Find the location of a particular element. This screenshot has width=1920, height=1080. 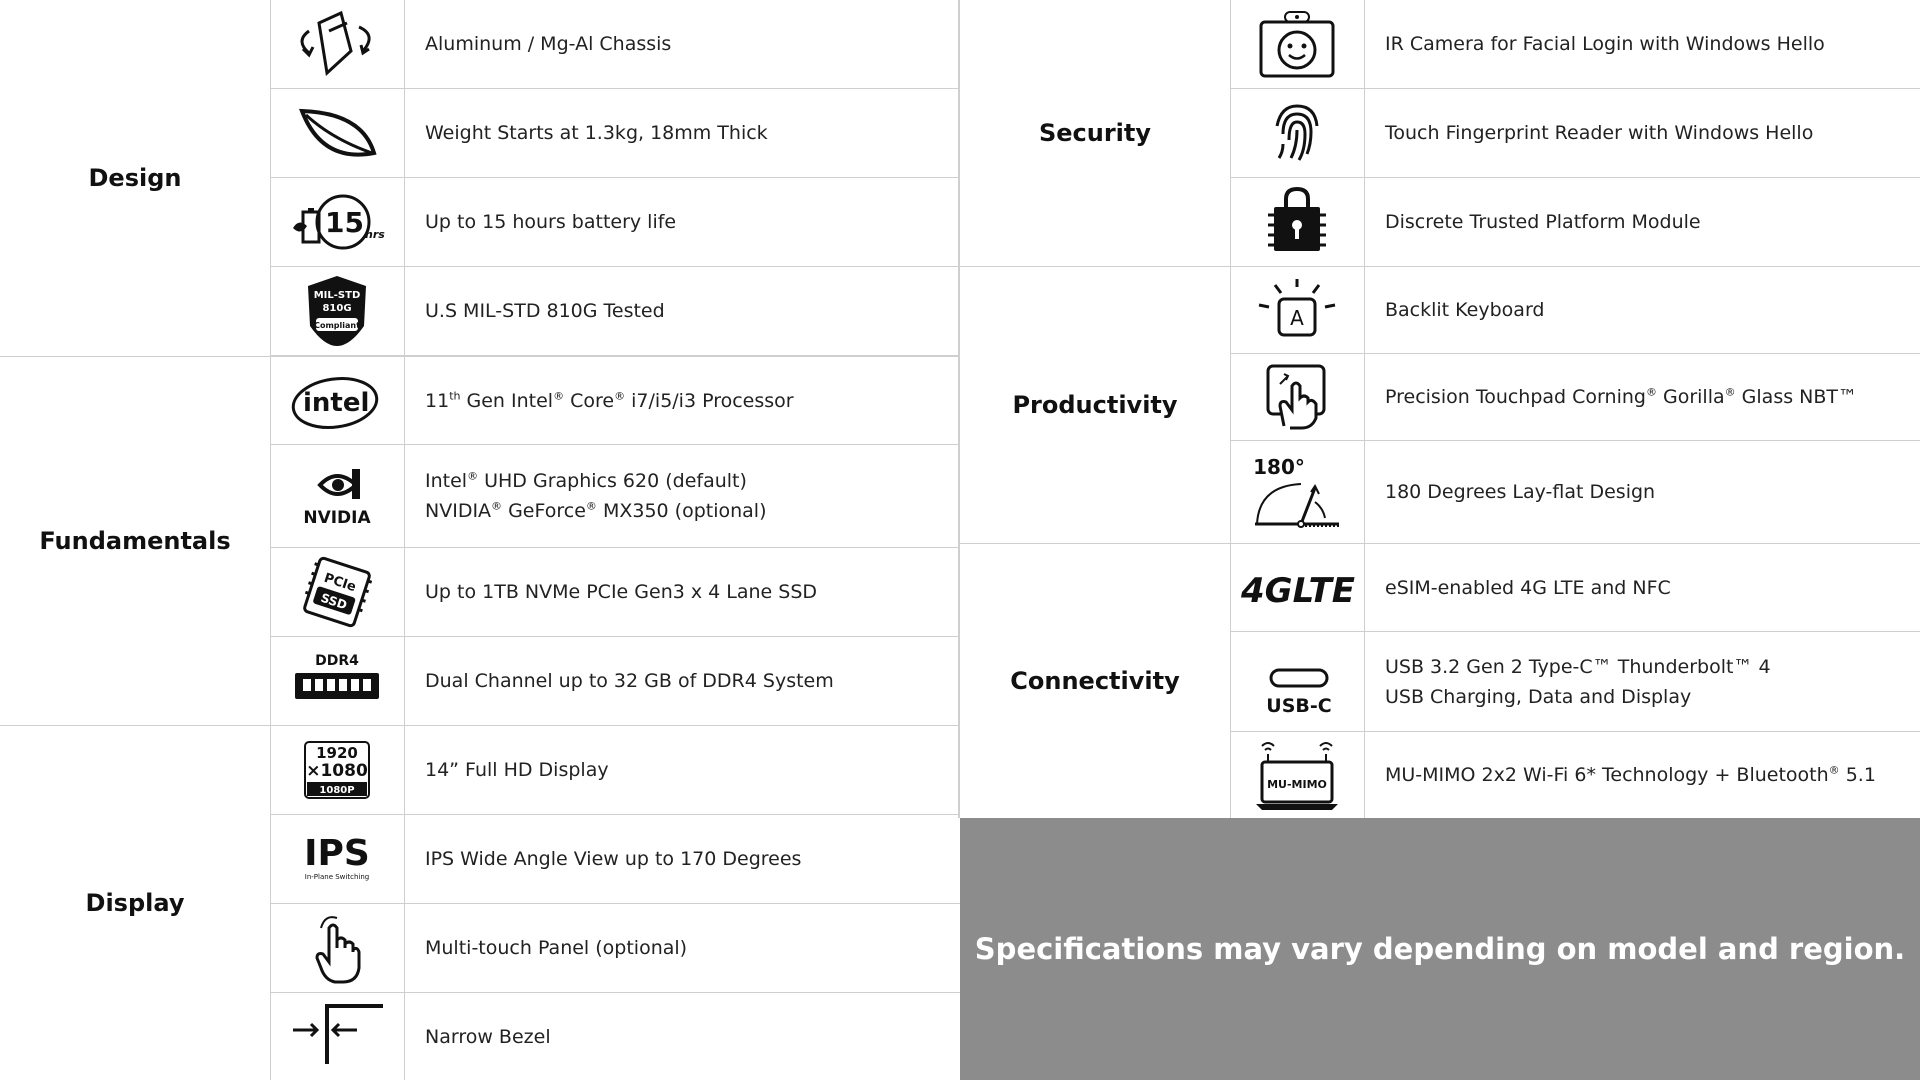

spec-row-layflat: 180° 180 Degrees Lay-flat Design is located at coordinates (1575, 492).